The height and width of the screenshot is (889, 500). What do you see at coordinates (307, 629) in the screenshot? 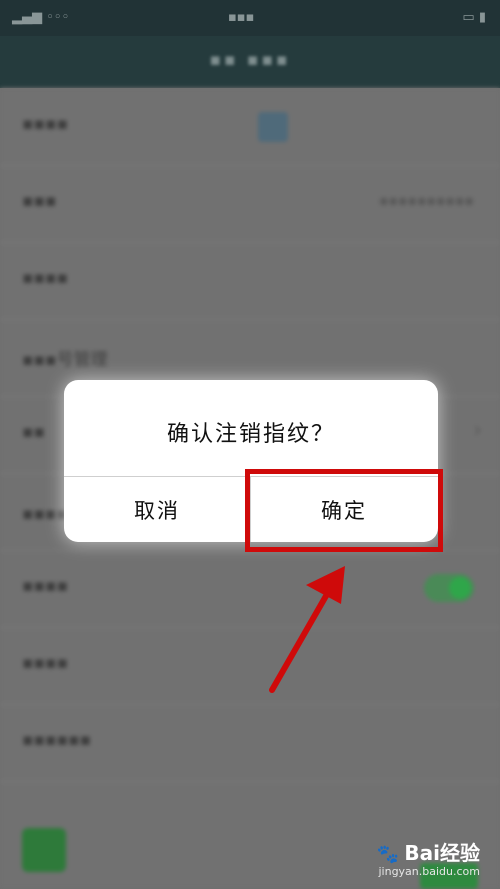
I see `arrow-annotation-icon` at bounding box center [307, 629].